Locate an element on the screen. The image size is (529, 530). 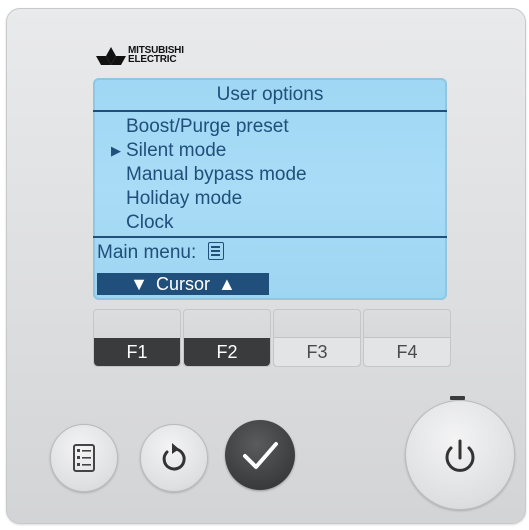
f1-label: F1 is located at coordinates (137, 352).